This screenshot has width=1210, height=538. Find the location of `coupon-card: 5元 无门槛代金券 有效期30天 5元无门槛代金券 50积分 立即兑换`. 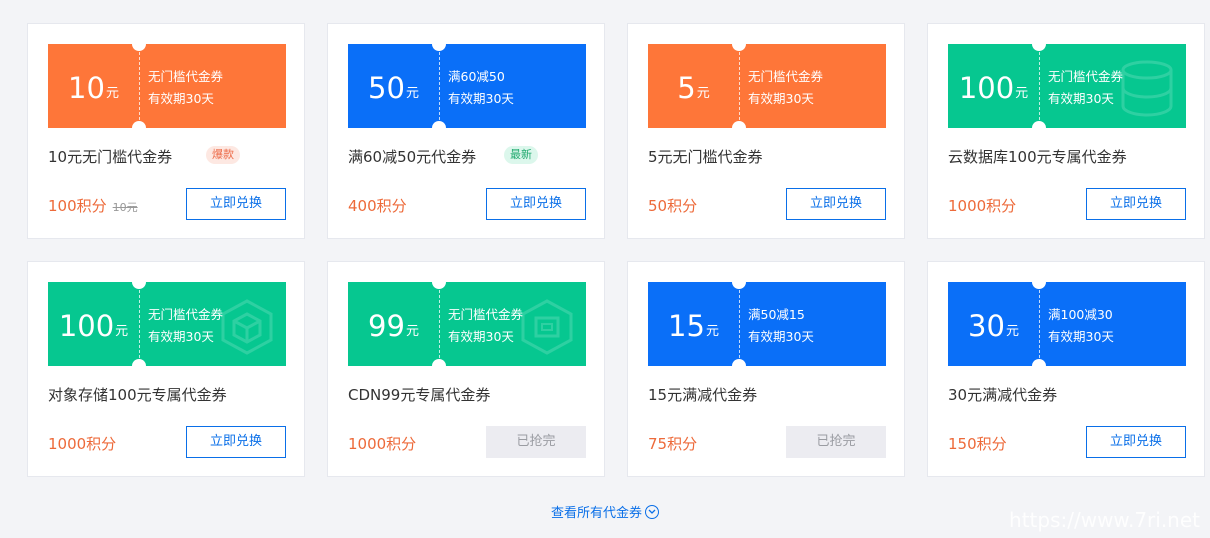

coupon-card: 5元 无门槛代金券 有效期30天 5元无门槛代金券 50积分 立即兑换 is located at coordinates (766, 131).